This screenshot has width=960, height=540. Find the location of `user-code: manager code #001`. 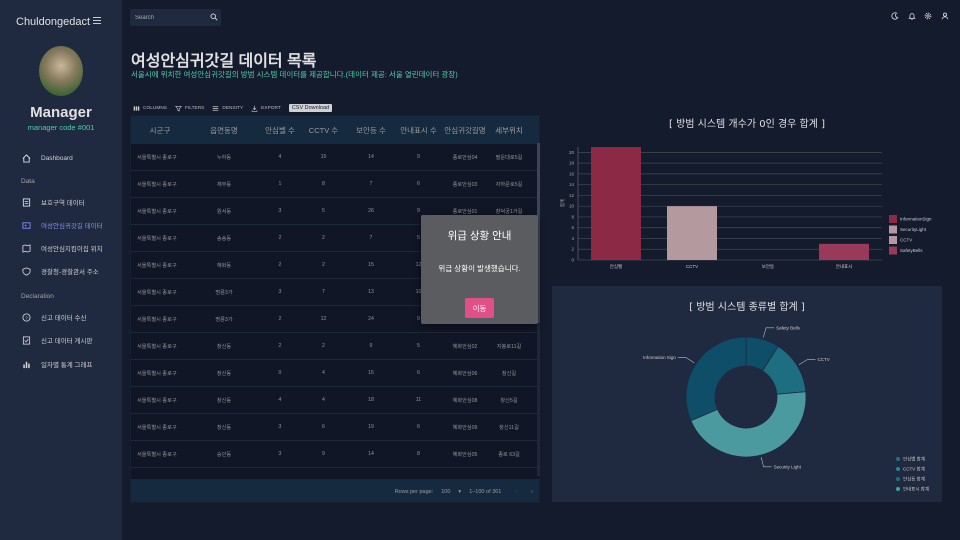

user-code: manager code #001 is located at coordinates (61, 127).